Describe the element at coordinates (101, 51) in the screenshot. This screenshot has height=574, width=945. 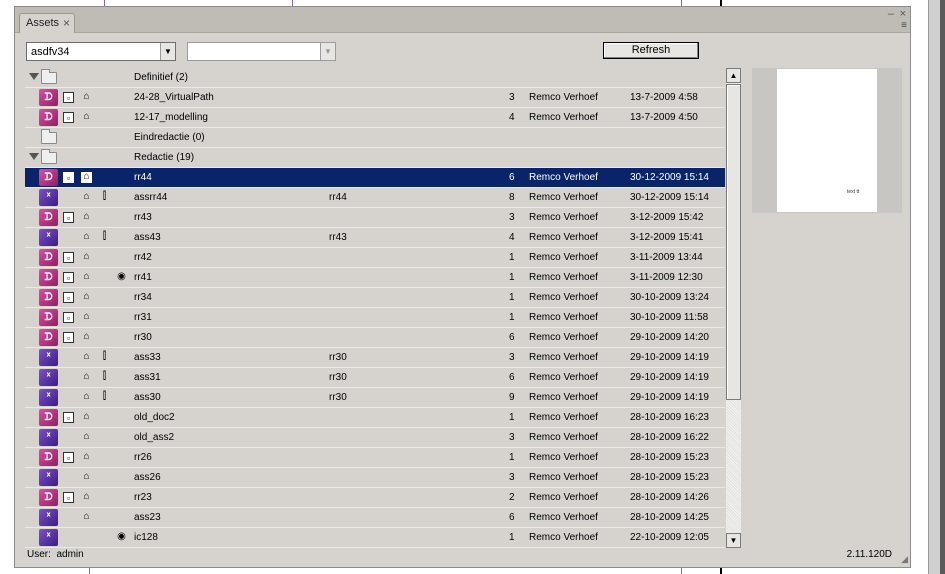
I see `issue-select: asdfv34 ▼` at that location.